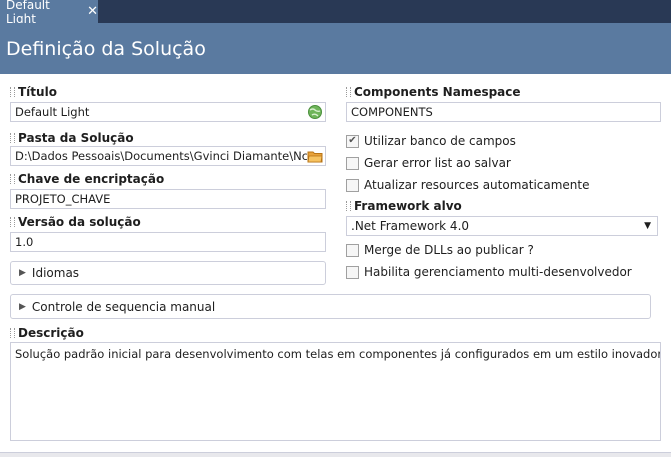 The height and width of the screenshot is (457, 671). I want to click on document-tab: Default Light ✕, so click(49, 13).